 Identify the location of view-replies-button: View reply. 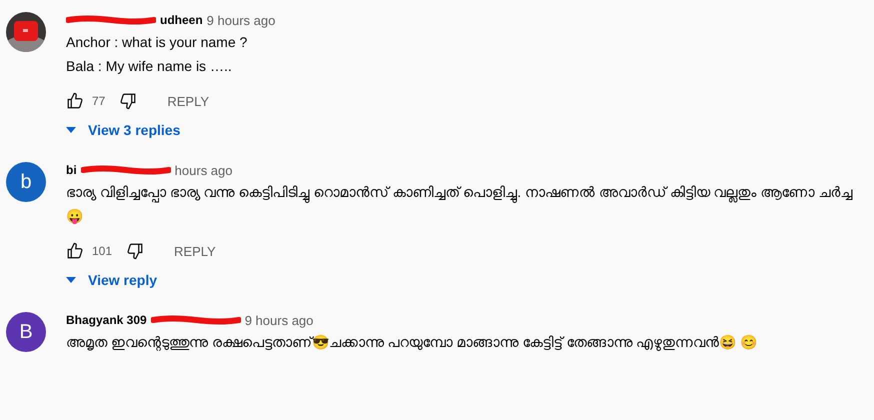
(112, 280).